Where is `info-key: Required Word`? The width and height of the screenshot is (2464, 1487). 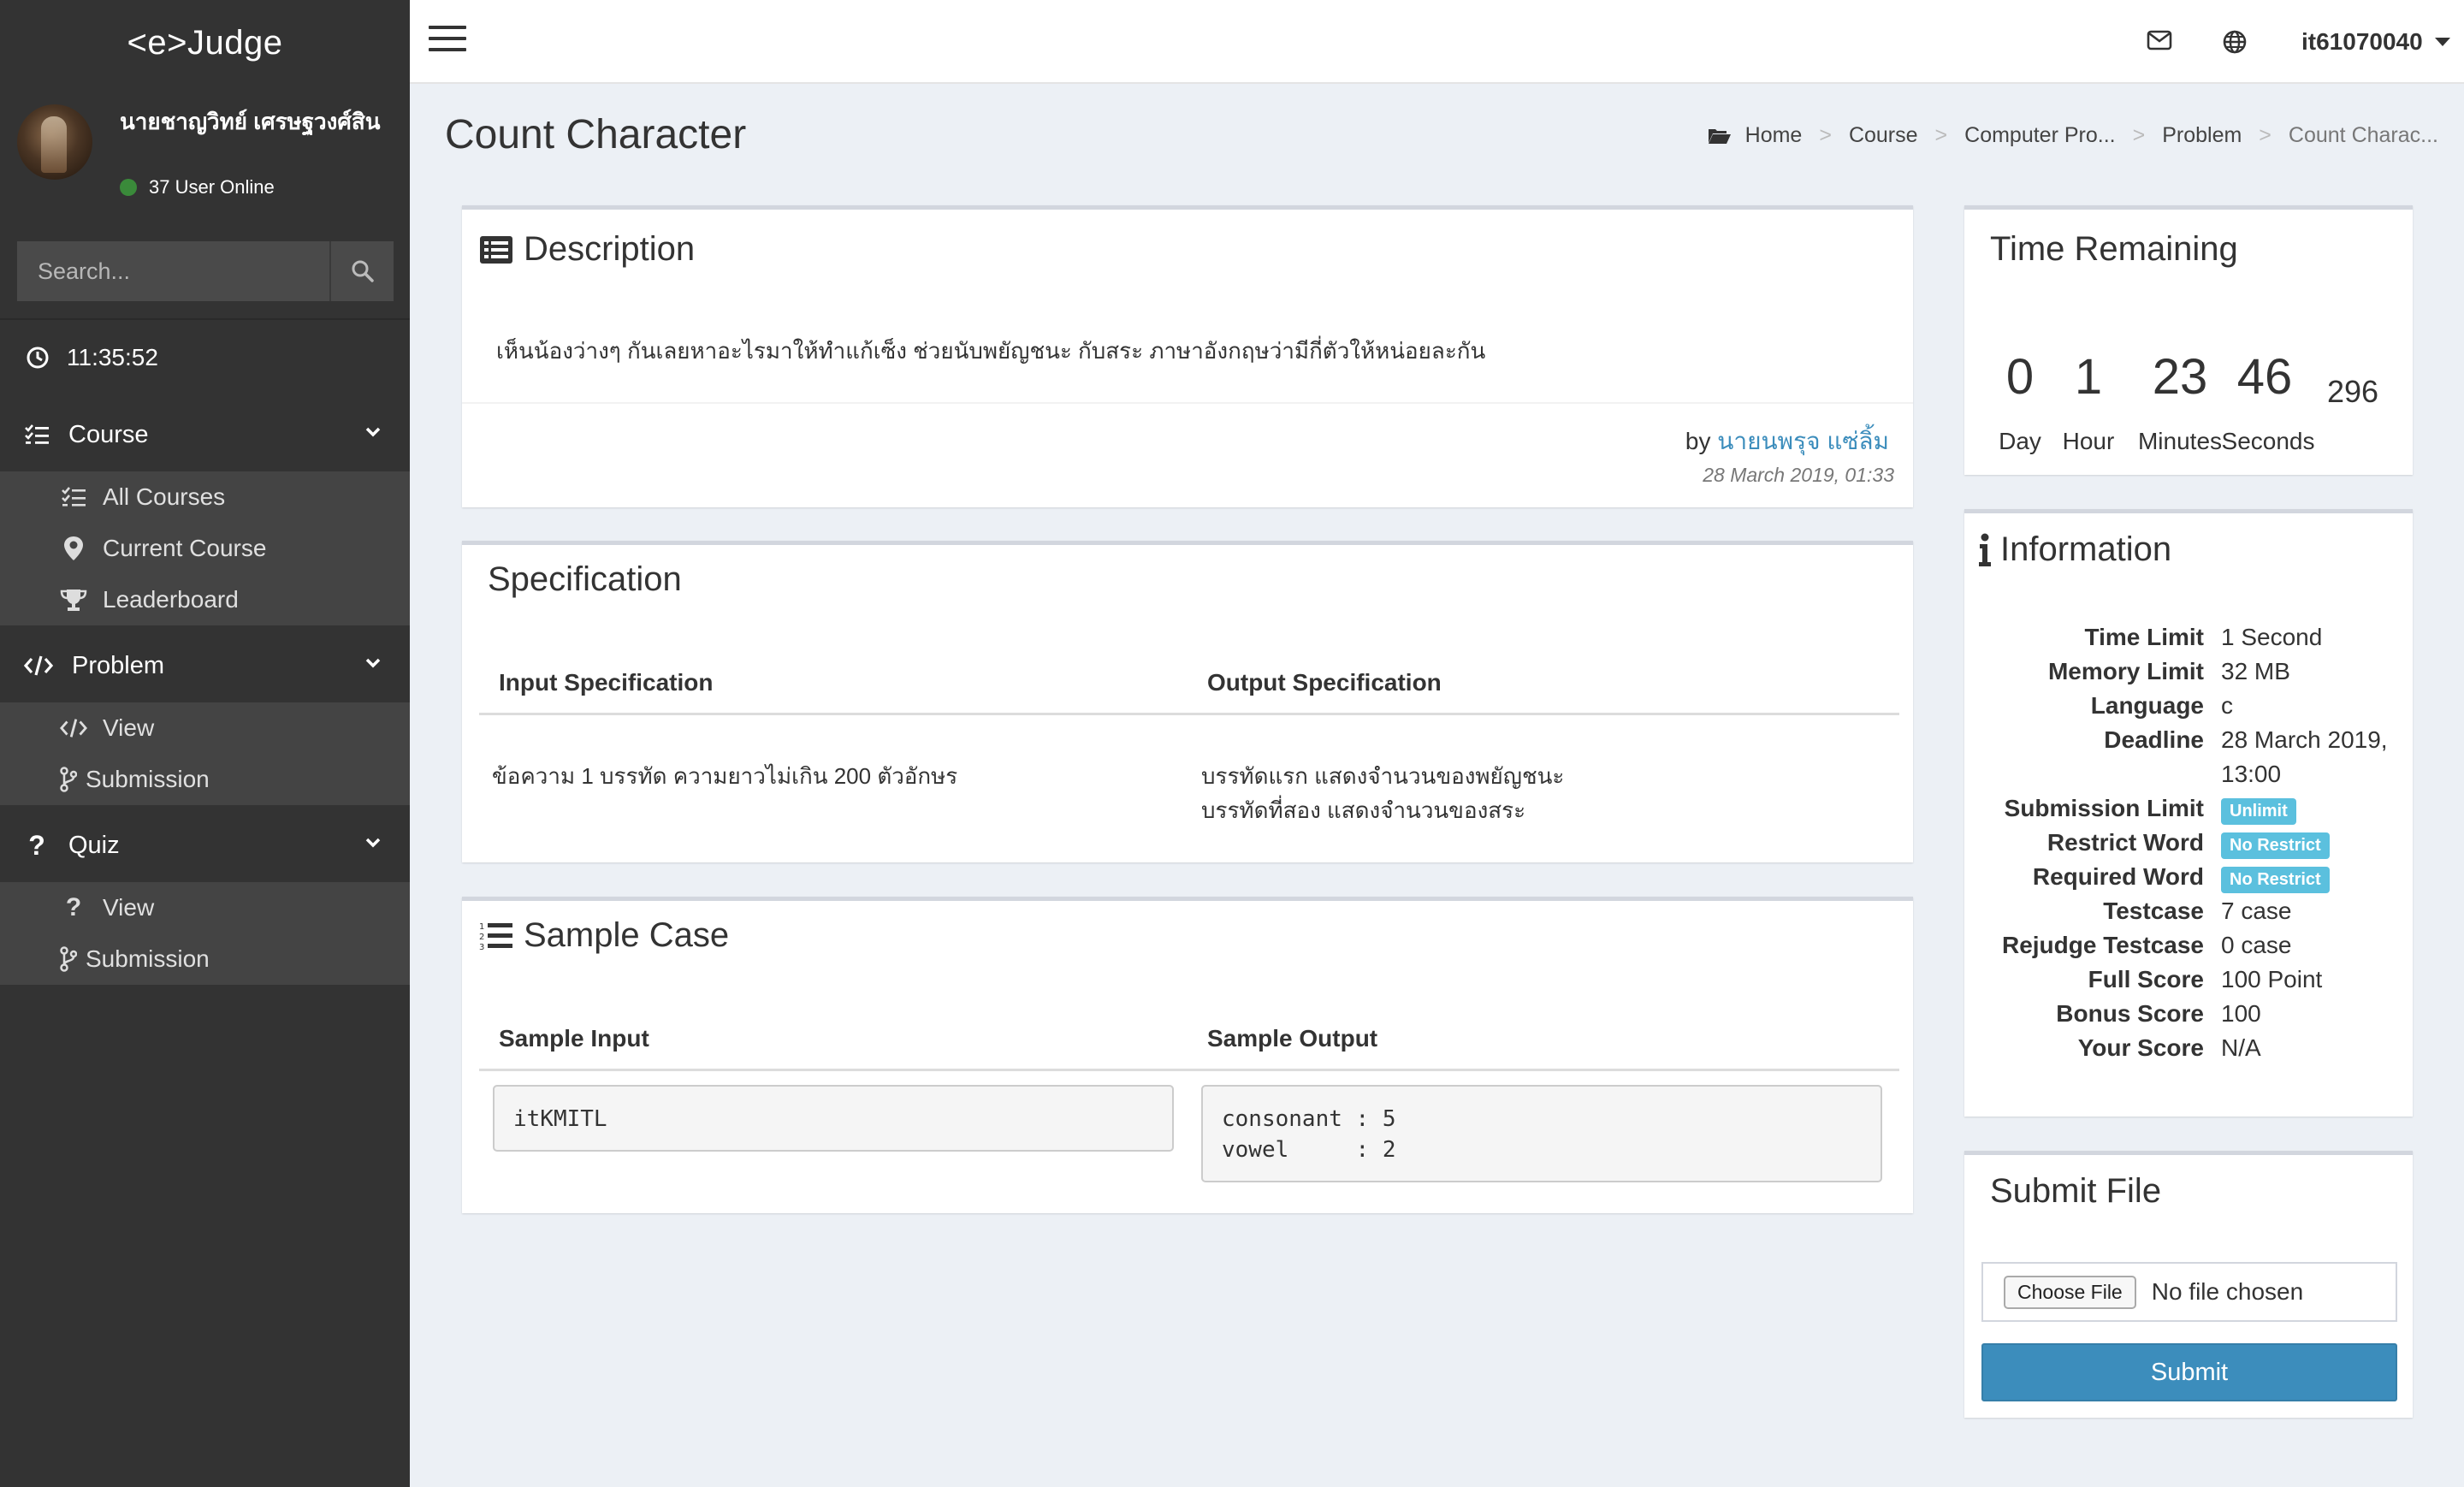
info-key: Required Word is located at coordinates (2118, 876).